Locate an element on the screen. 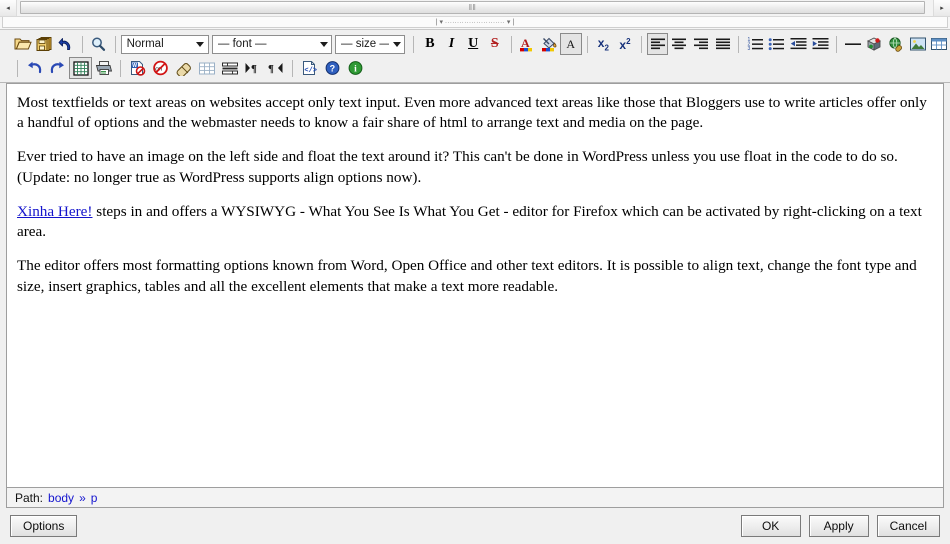  bold-button: B is located at coordinates (430, 44).